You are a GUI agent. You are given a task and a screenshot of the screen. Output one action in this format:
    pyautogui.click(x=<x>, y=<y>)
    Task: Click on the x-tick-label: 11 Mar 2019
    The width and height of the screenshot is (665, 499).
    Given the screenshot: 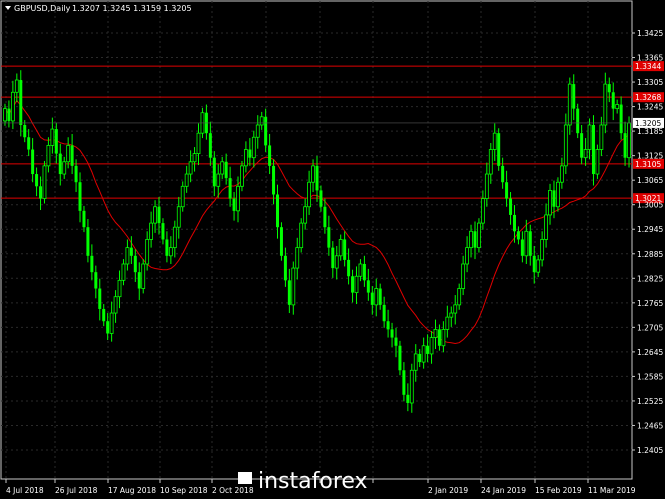 What is the action you would take?
    pyautogui.click(x=612, y=490)
    